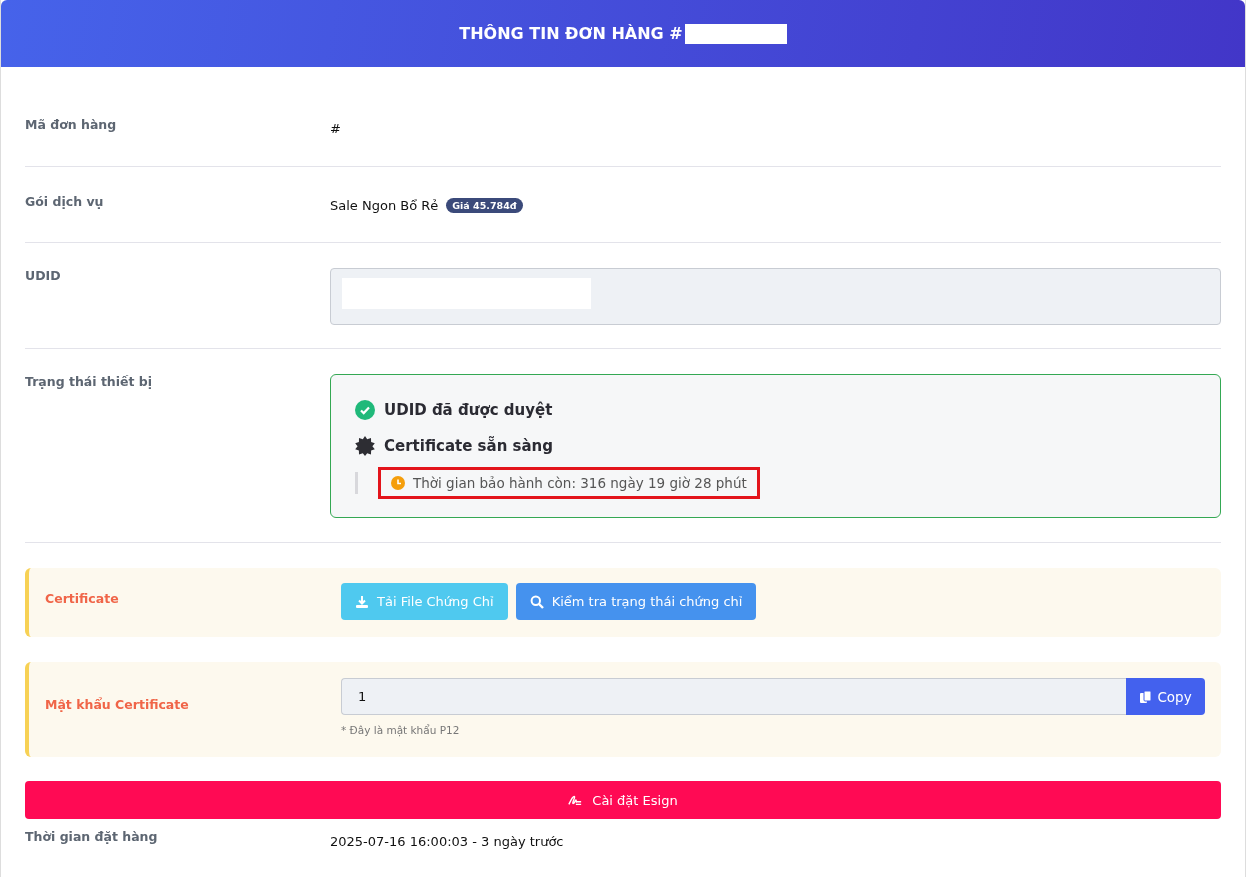 The height and width of the screenshot is (877, 1246). Describe the element at coordinates (623, 800) in the screenshot. I see `install-button: Cài đặt Esign` at that location.